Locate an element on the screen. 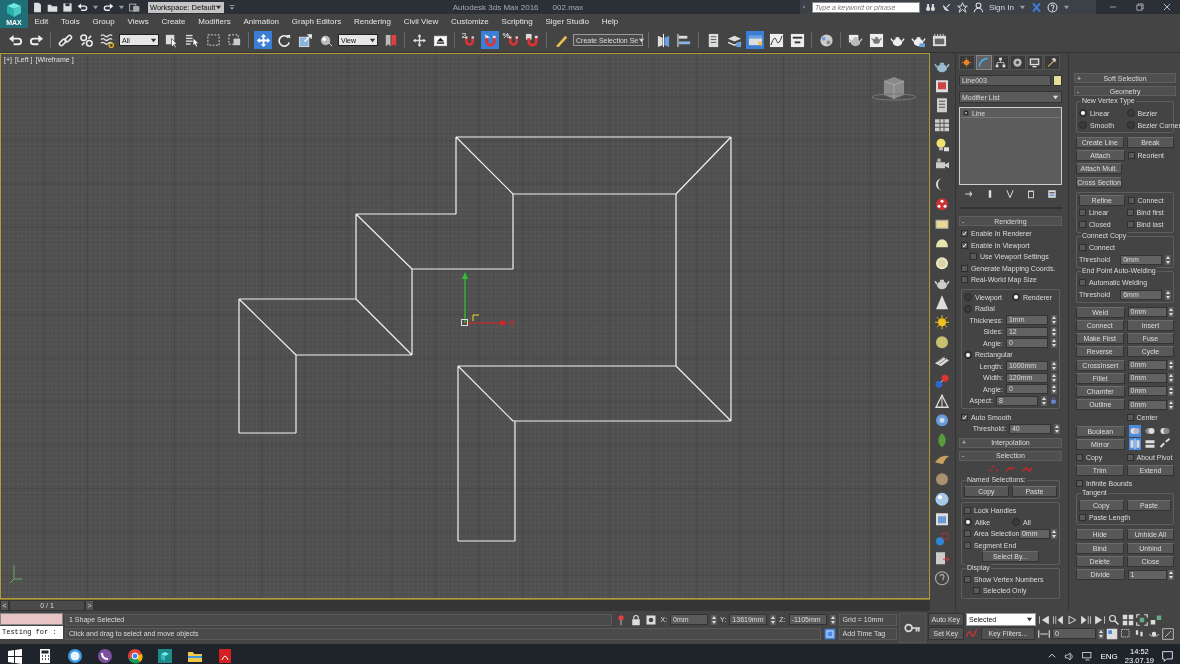 The height and width of the screenshot is (664, 1180). satellite-dish-icon is located at coordinates (946, 7).